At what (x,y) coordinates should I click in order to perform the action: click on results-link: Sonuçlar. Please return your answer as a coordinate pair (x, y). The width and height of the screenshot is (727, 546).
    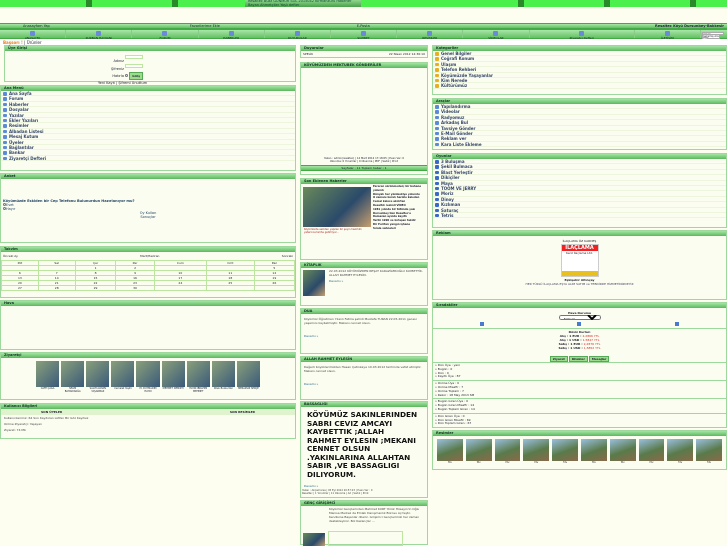
    Looking at the image, I should click on (147, 217).